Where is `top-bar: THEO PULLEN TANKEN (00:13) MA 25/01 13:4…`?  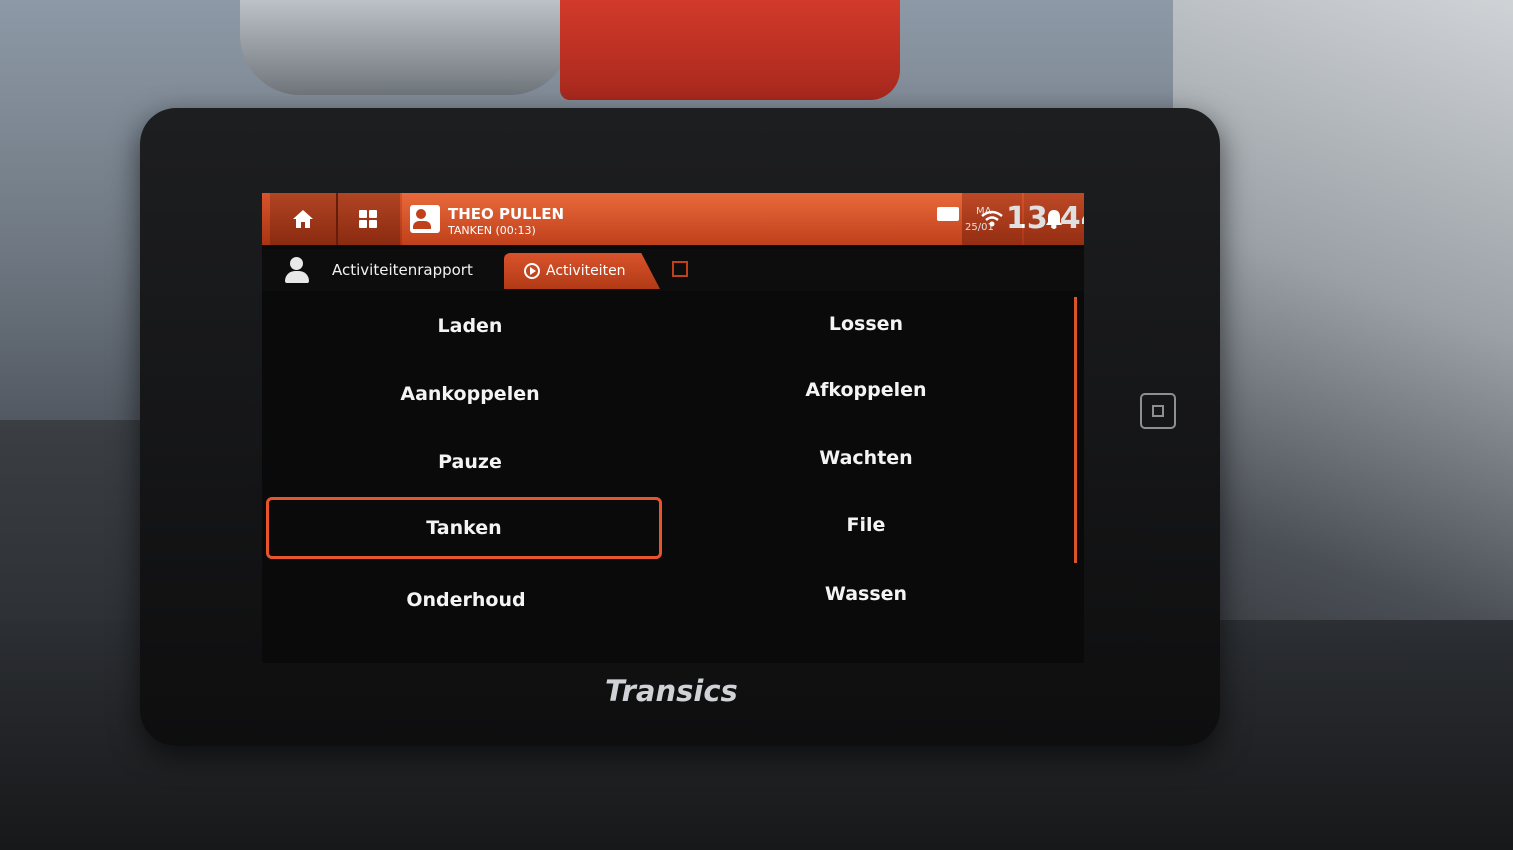
top-bar: THEO PULLEN TANKEN (00:13) MA 25/01 13:4… is located at coordinates (673, 219).